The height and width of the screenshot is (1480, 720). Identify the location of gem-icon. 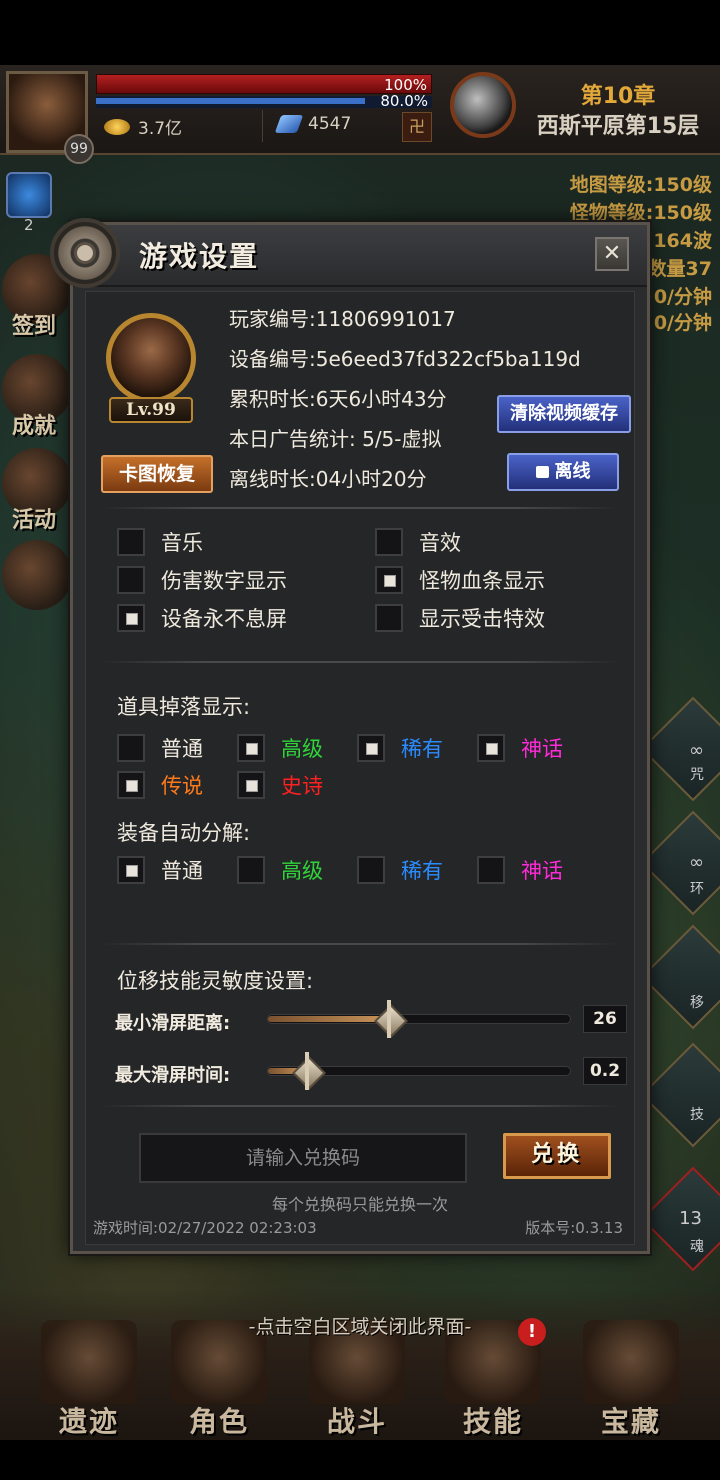
(289, 124).